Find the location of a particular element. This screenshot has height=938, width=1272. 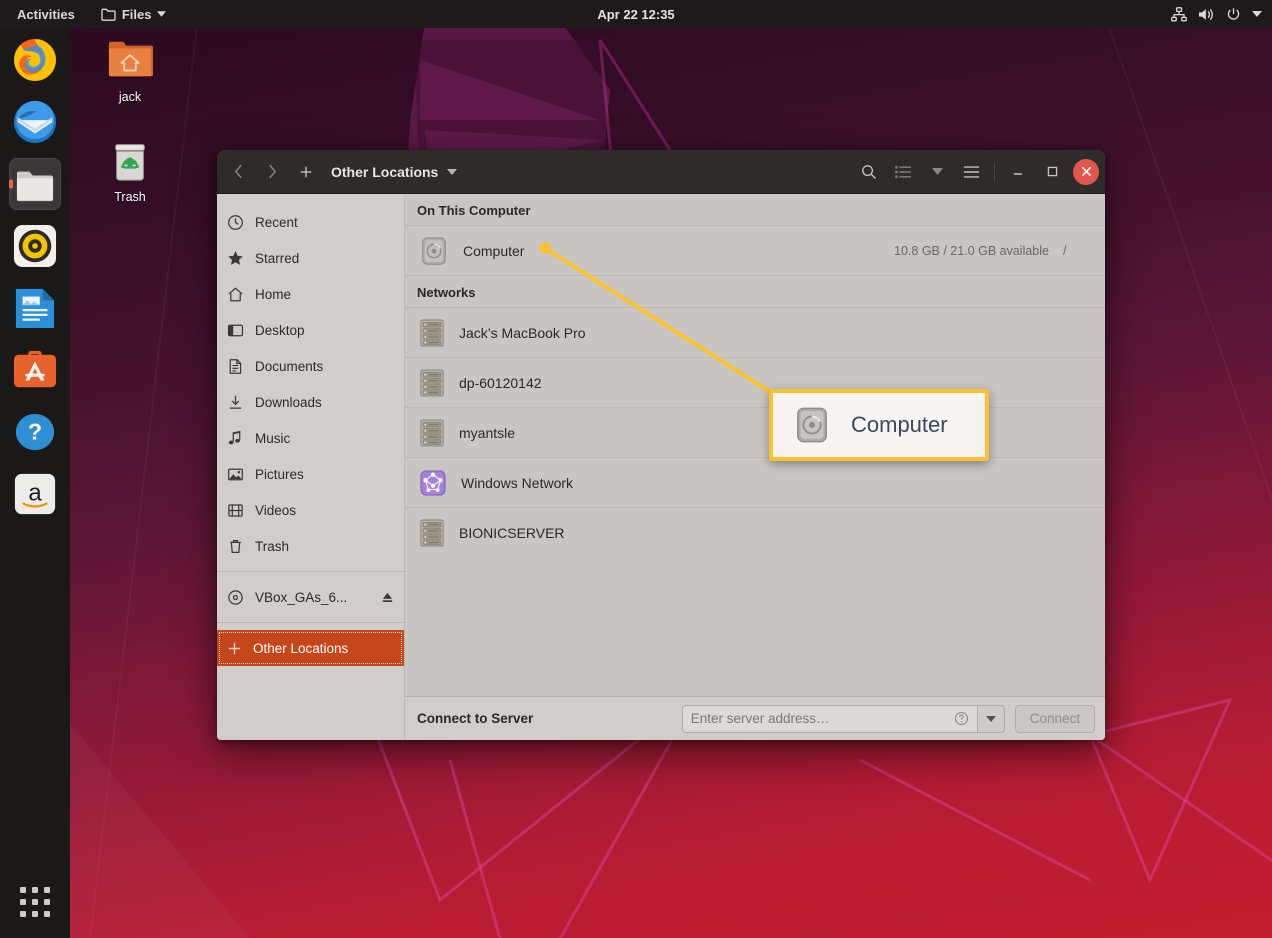

clock-button: Apr 22 12:35 is located at coordinates (635, 14).